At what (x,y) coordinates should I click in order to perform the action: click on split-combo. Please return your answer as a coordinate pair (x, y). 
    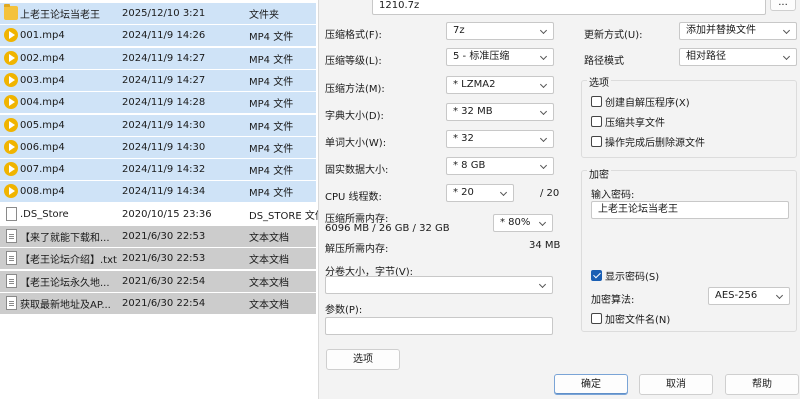
    Looking at the image, I should click on (439, 285).